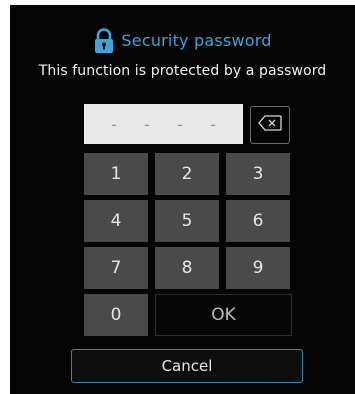 Image resolution: width=355 pixels, height=394 pixels. Describe the element at coordinates (187, 221) in the screenshot. I see `key-5: 5` at that location.